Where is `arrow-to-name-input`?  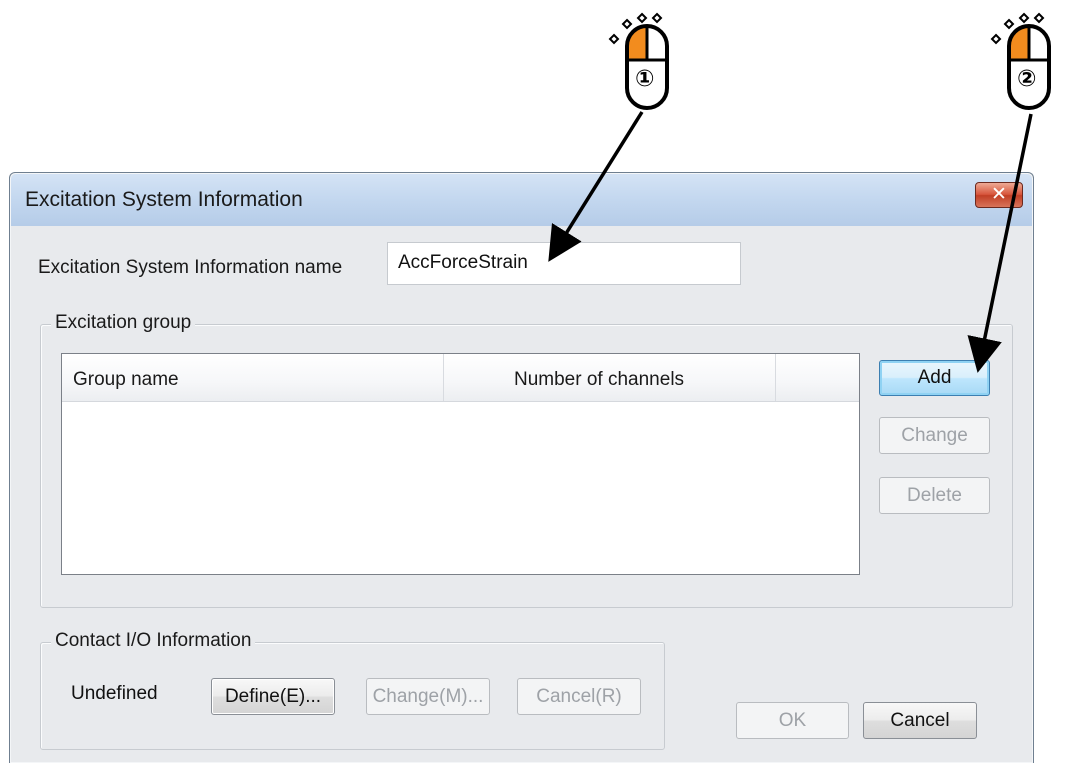
arrow-to-name-input is located at coordinates (596, 186).